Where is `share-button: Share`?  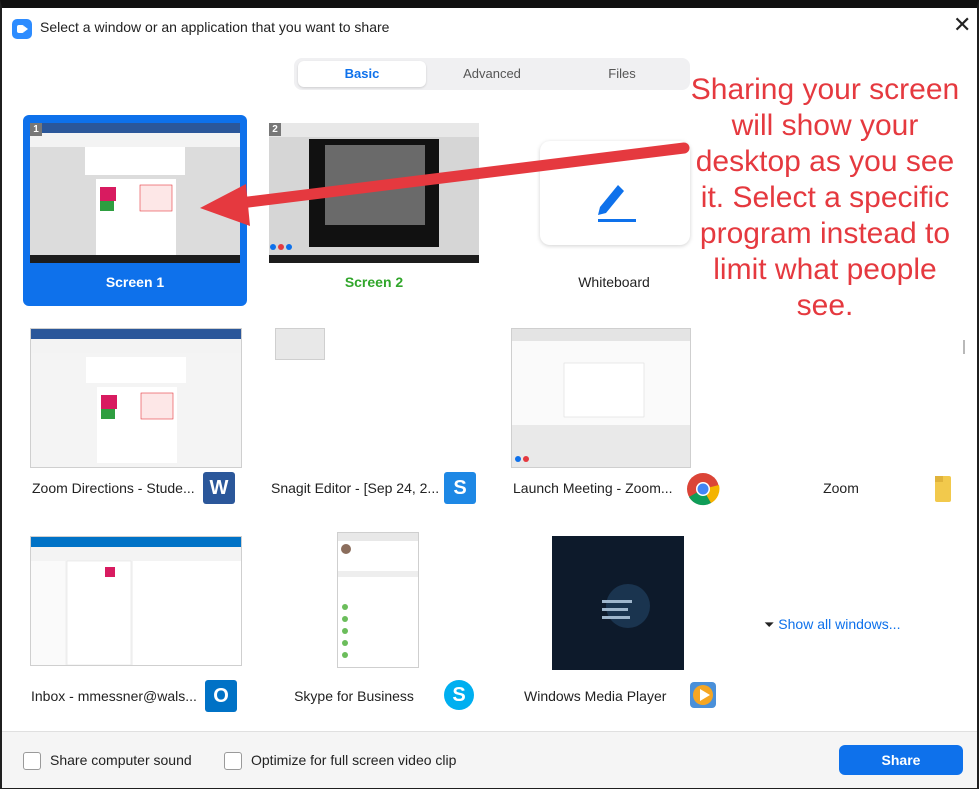 share-button: Share is located at coordinates (901, 760).